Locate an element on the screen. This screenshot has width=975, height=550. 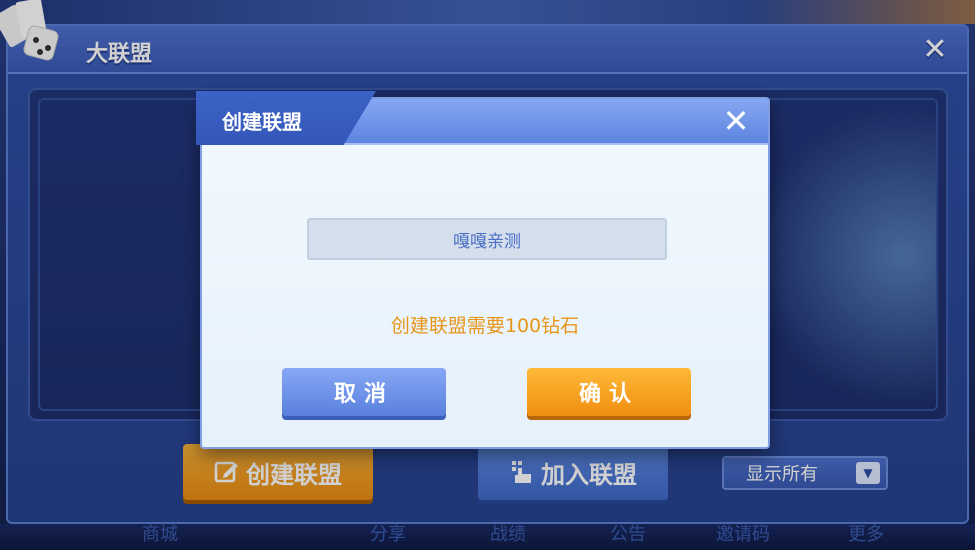
cancel-label: 取消 is located at coordinates (363, 394).